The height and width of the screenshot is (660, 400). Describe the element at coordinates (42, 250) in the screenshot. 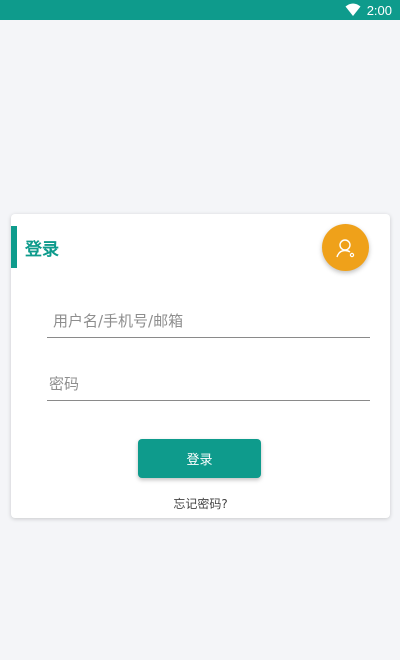

I see `card-title: 登录` at that location.